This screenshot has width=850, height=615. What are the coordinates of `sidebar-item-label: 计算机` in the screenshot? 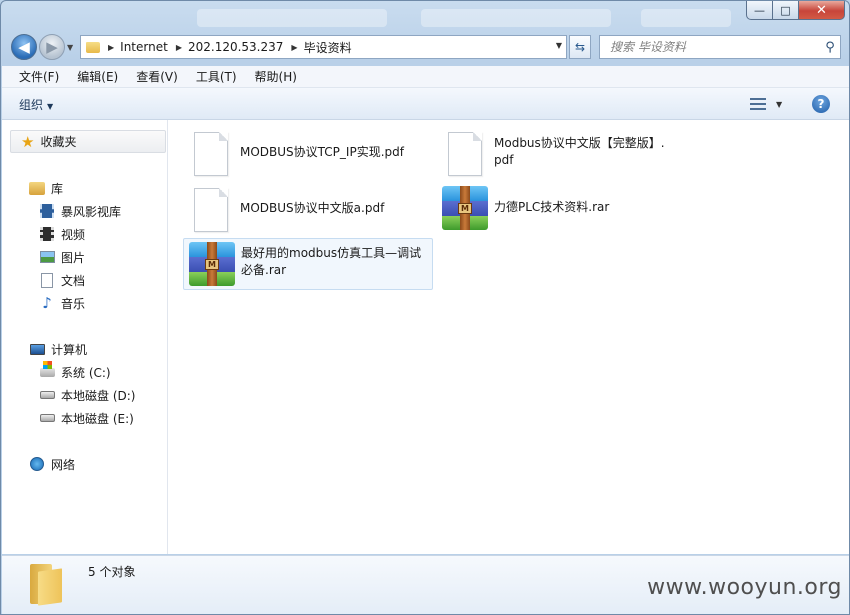 It's located at (69, 349).